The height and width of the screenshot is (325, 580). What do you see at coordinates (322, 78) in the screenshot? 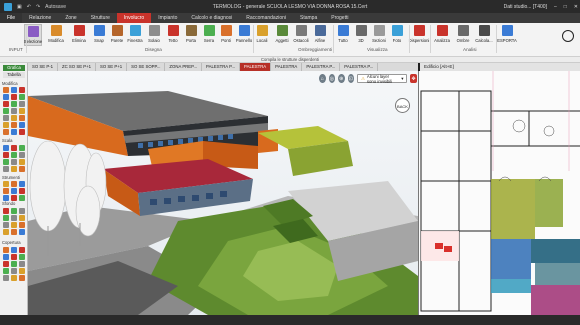
I see `home-view-icon: ⌂` at bounding box center [322, 78].